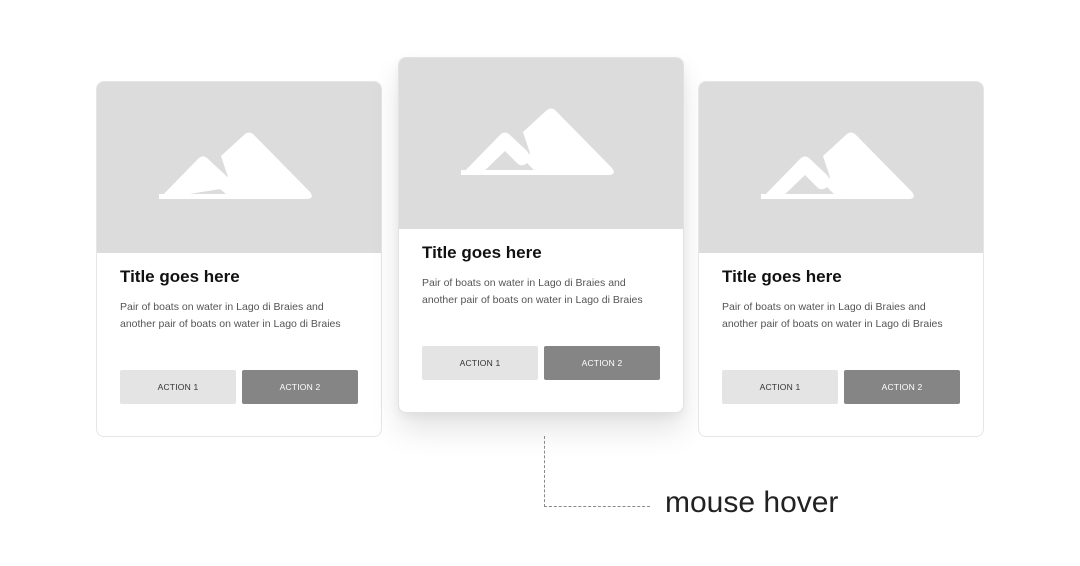  What do you see at coordinates (752, 502) in the screenshot?
I see `hover-annotation-label: mouse hover` at bounding box center [752, 502].